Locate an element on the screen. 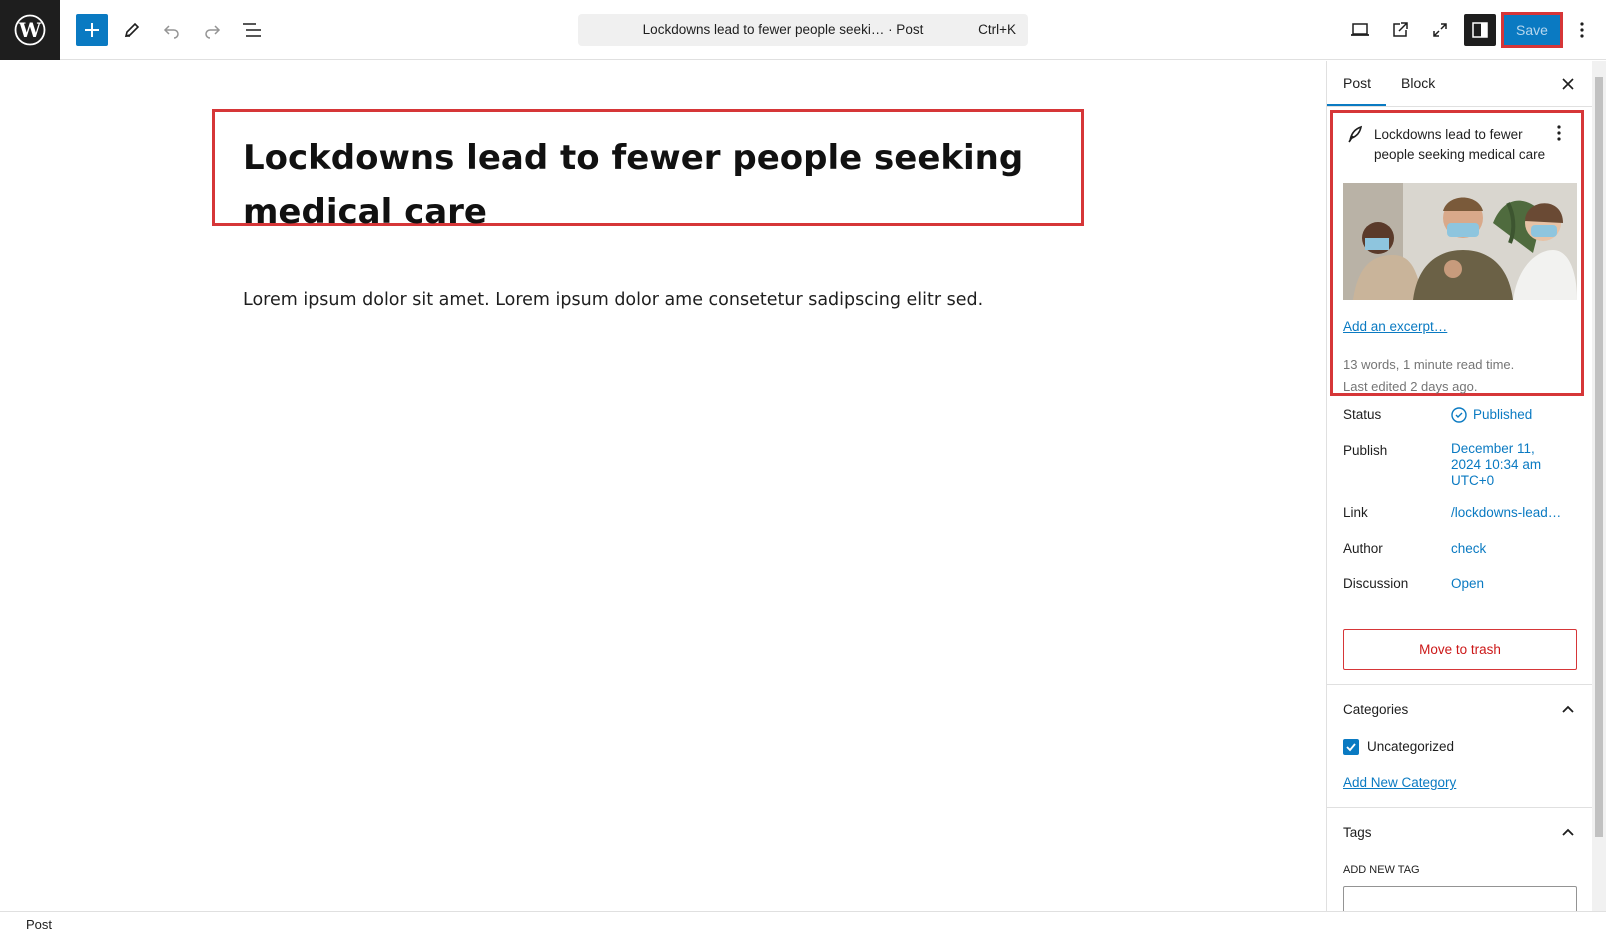 Image resolution: width=1606 pixels, height=936 pixels. save-button: Save is located at coordinates (1532, 30).